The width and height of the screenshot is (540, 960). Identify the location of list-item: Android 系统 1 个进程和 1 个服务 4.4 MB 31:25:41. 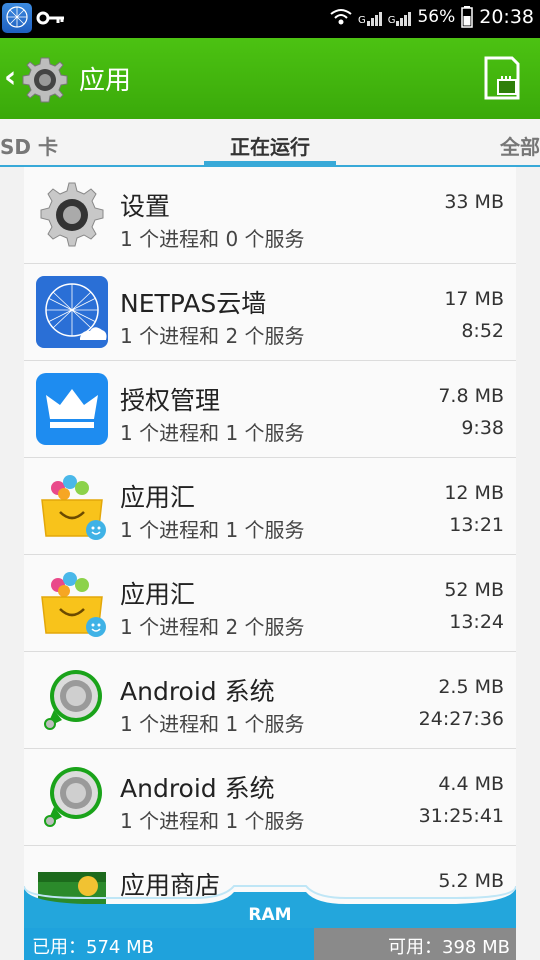
(270, 797).